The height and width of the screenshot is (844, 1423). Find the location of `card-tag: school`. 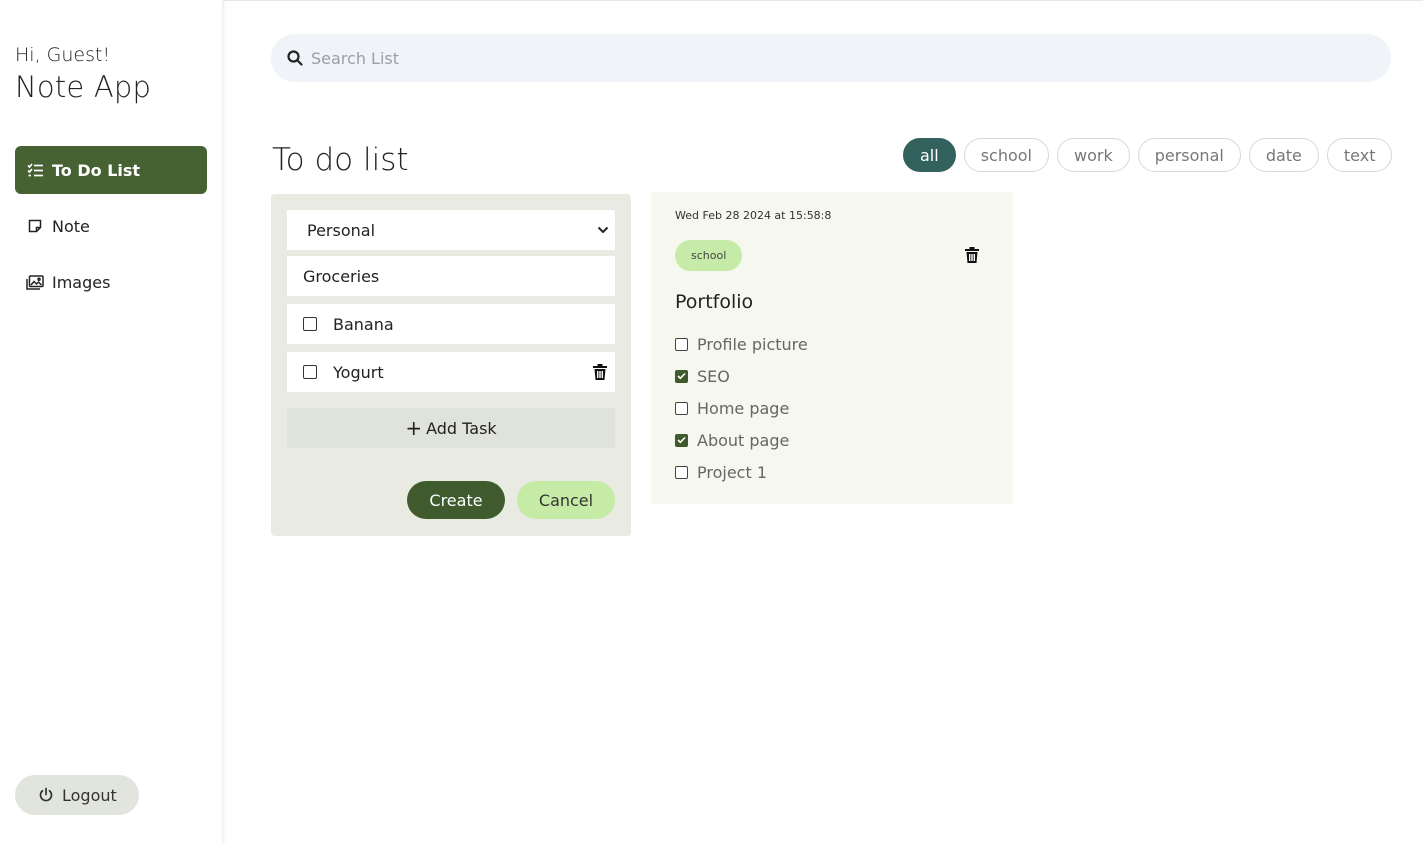

card-tag: school is located at coordinates (709, 255).